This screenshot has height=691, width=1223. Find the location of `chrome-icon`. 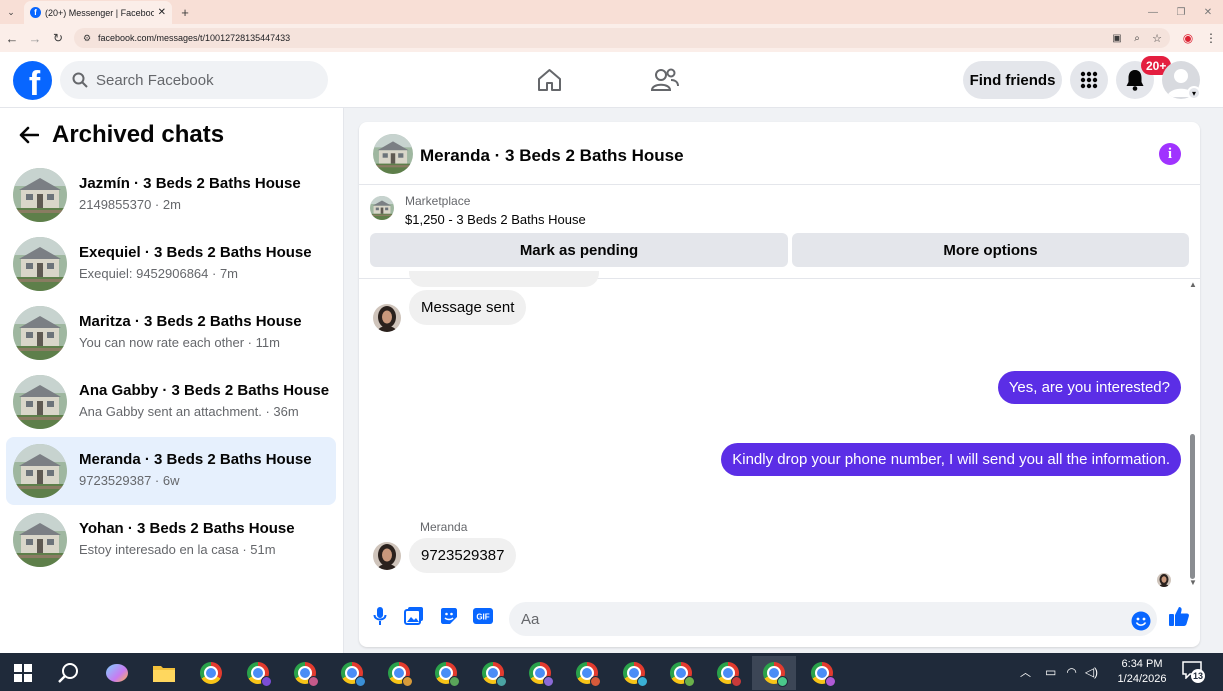

chrome-icon is located at coordinates (211, 673).